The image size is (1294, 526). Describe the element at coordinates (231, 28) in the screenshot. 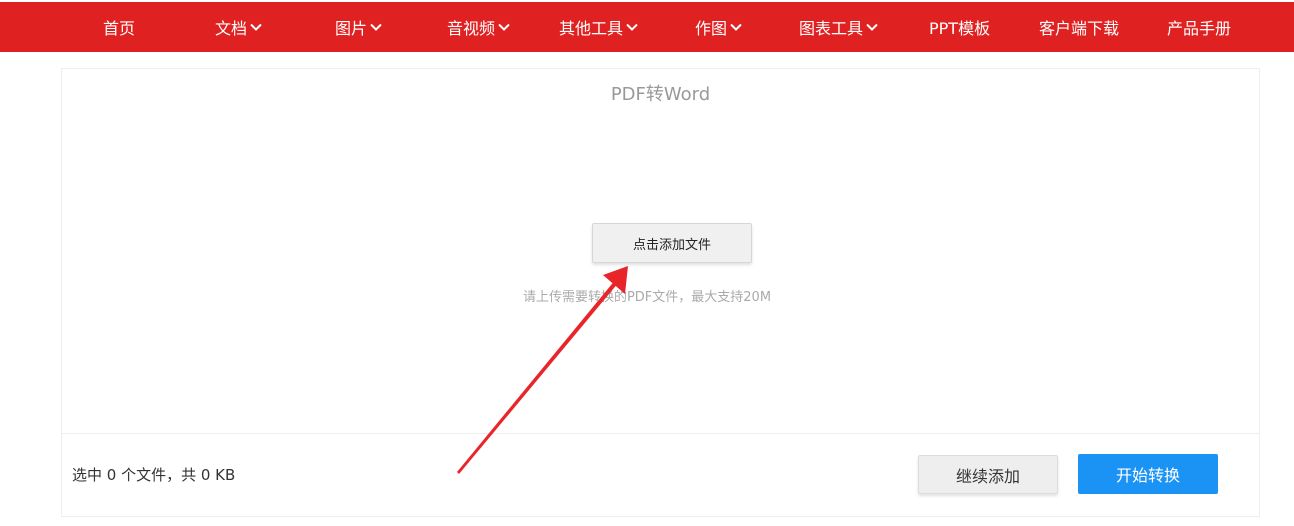

I see `nav-item-label: 文档` at that location.